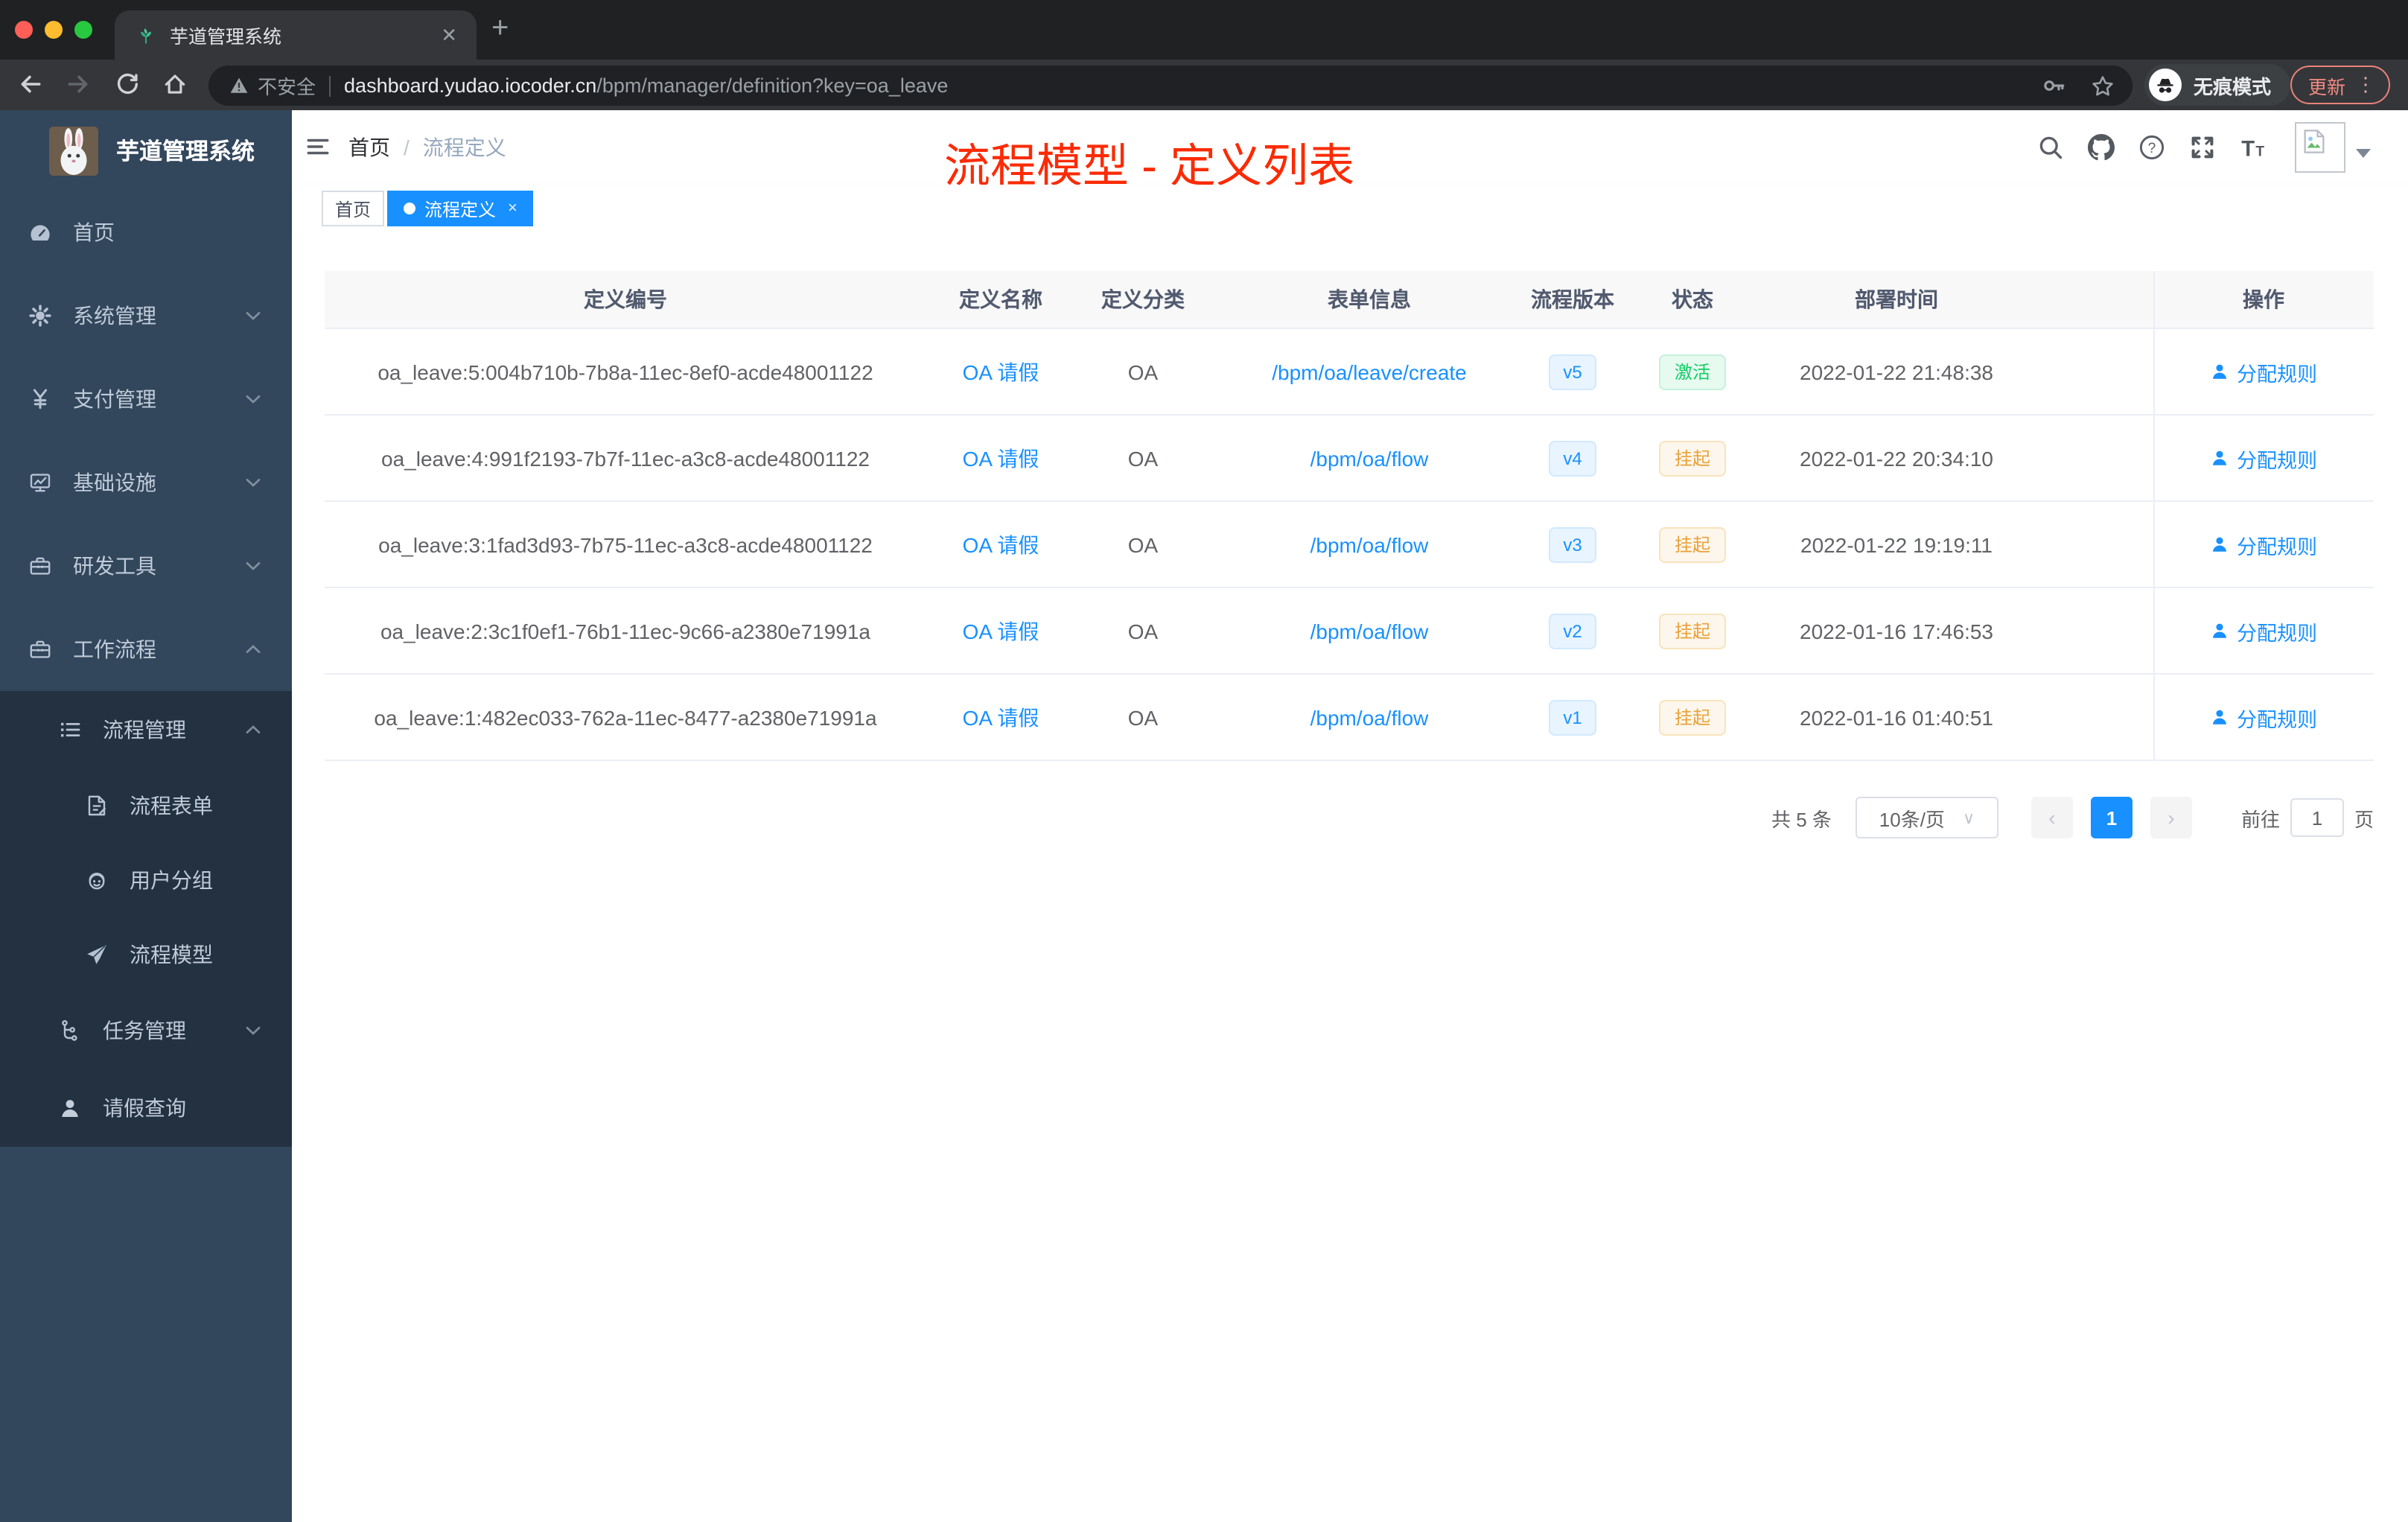 The width and height of the screenshot is (2408, 1522). Describe the element at coordinates (146, 806) in the screenshot. I see `sidebar-item-process-form: 流程表单` at that location.